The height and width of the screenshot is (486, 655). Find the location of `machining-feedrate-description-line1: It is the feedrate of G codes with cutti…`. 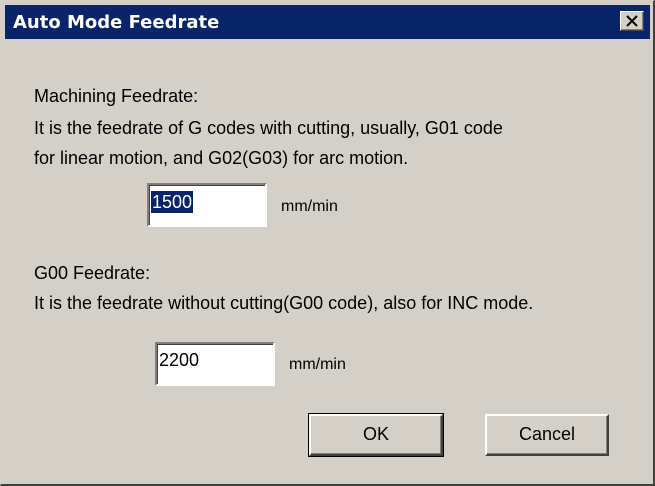

machining-feedrate-description-line1: It is the feedrate of G codes with cutti… is located at coordinates (268, 128).